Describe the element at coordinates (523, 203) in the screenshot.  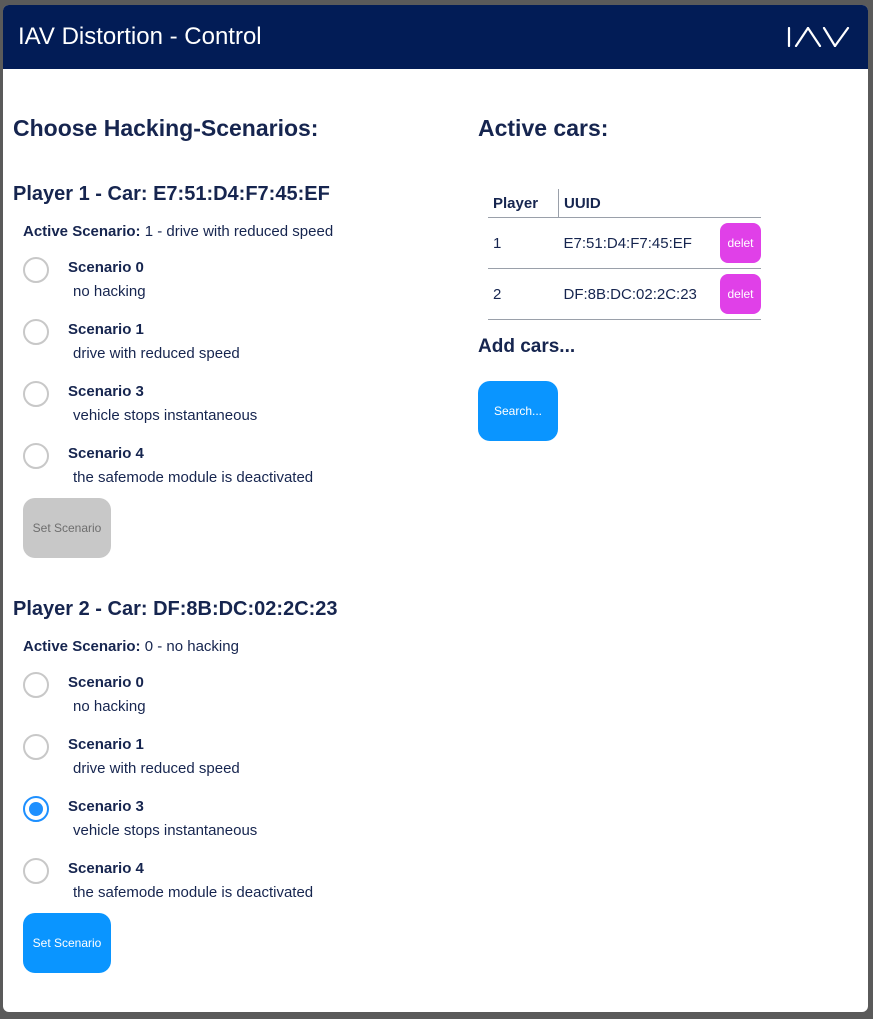
I see `column-header-player: Player` at that location.